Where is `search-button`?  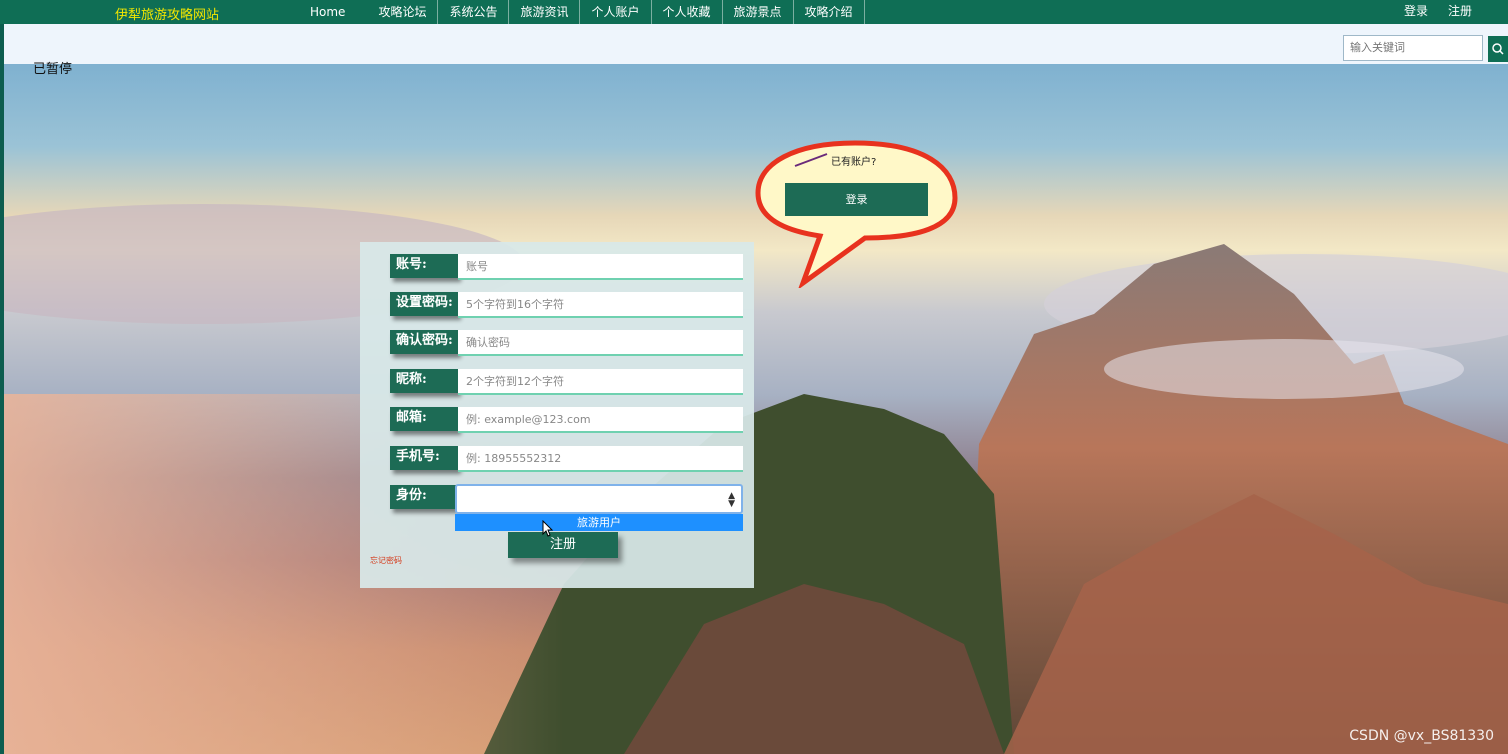 search-button is located at coordinates (1498, 49).